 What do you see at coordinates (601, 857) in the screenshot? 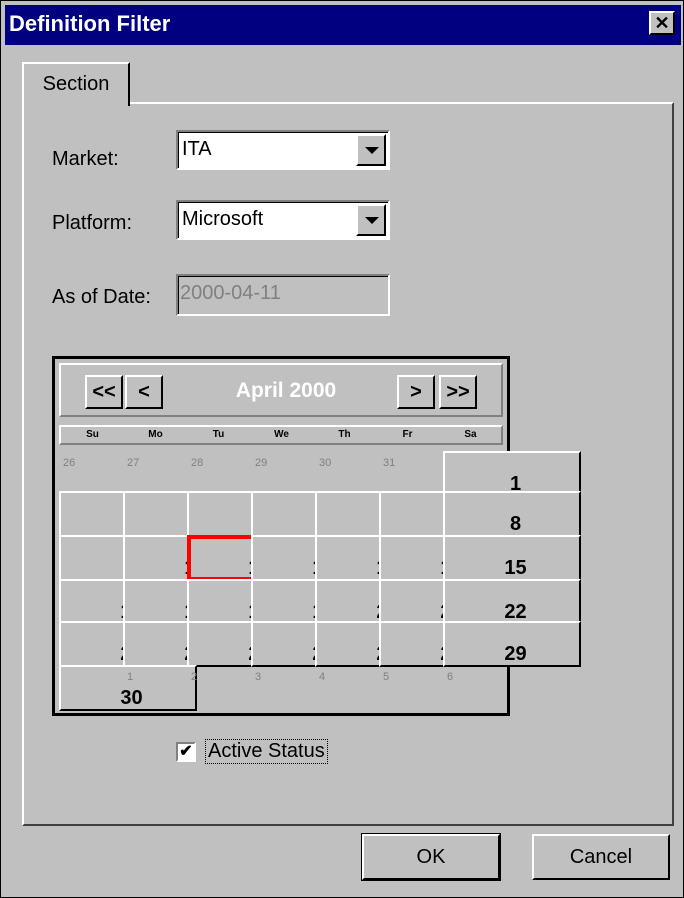
I see `cancel-button: Cancel` at bounding box center [601, 857].